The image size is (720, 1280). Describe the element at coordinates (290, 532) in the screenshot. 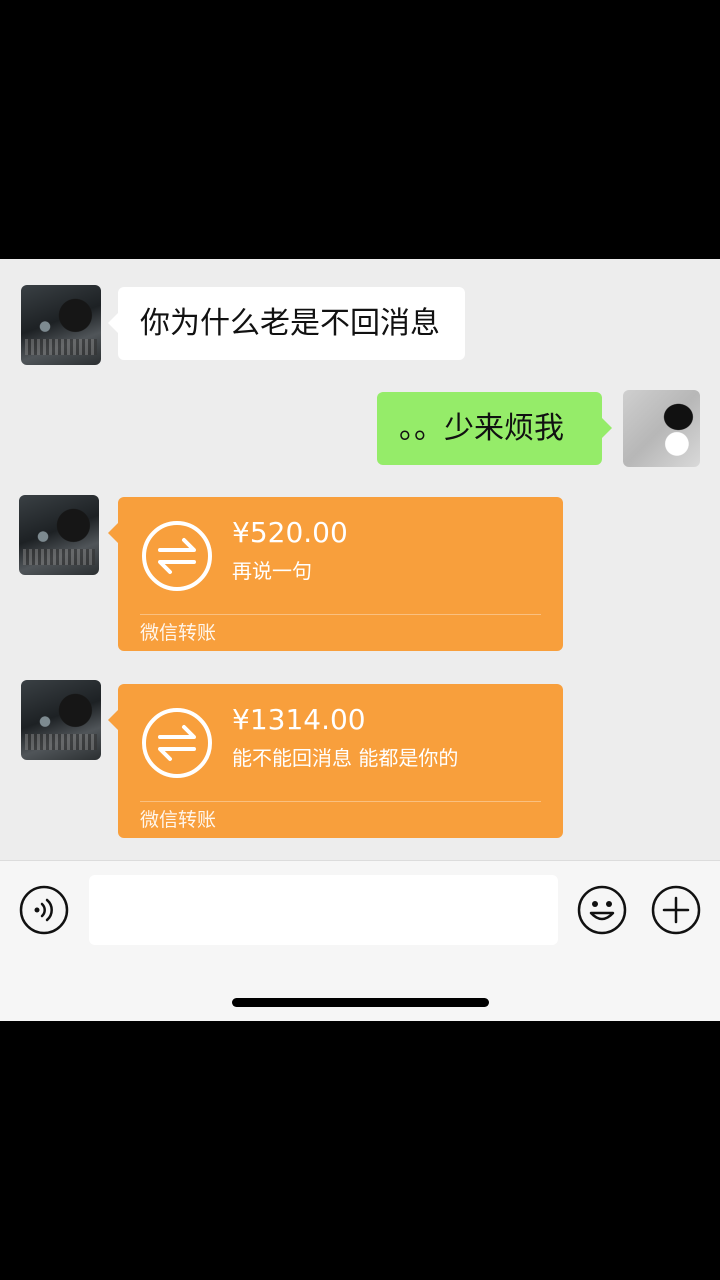

I see `transfer-amount: ¥520.00` at that location.